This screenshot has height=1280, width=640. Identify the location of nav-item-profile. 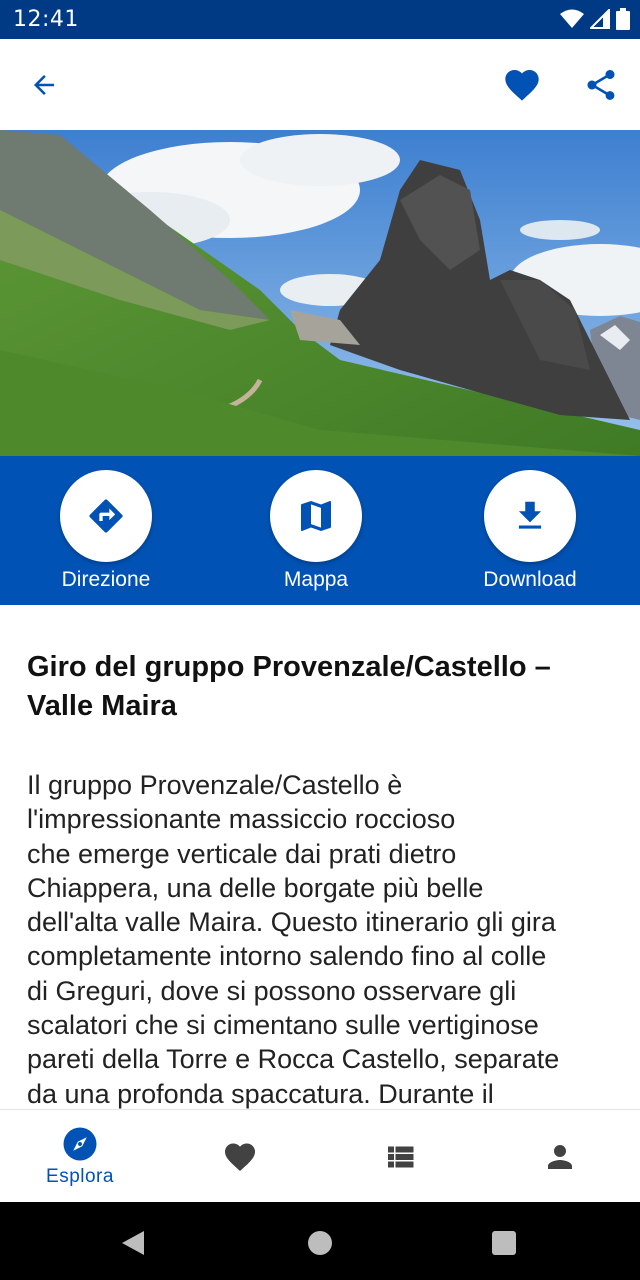
(560, 1156).